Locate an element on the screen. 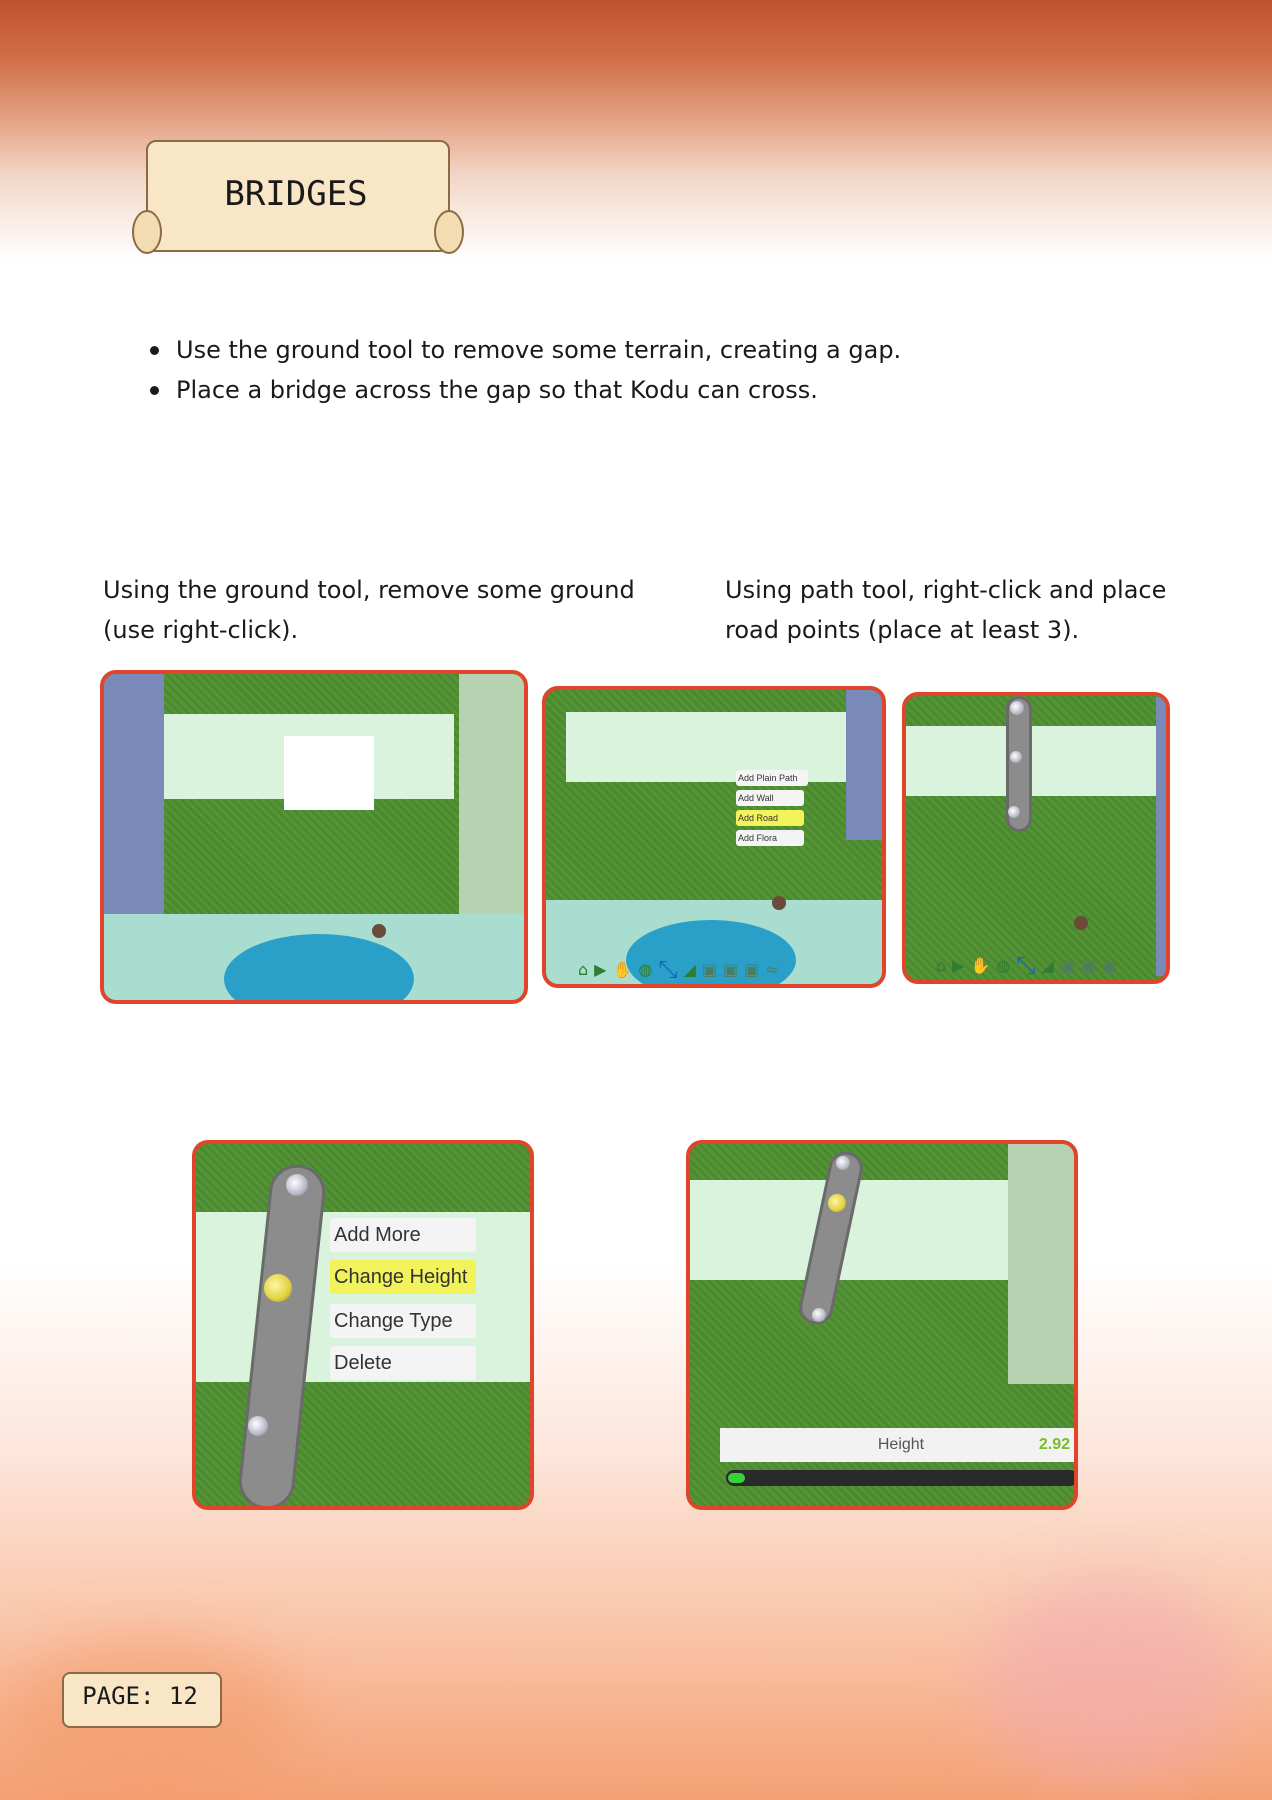 The width and height of the screenshot is (1272, 1800). height-slider-fill is located at coordinates (737, 1478).